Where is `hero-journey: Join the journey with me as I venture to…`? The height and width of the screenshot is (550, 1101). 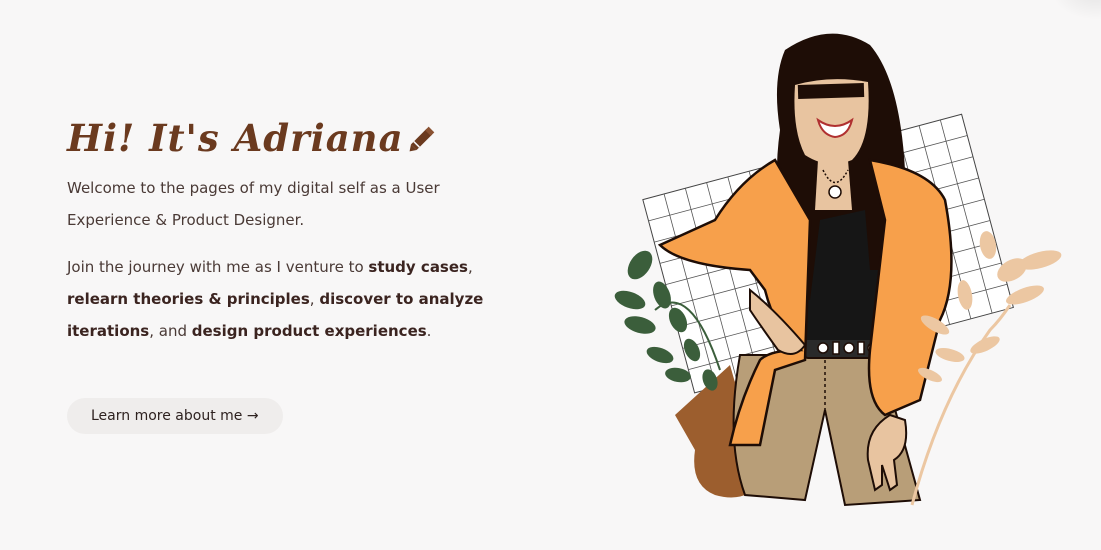
hero-journey: Join the journey with me as I venture to… is located at coordinates (287, 299).